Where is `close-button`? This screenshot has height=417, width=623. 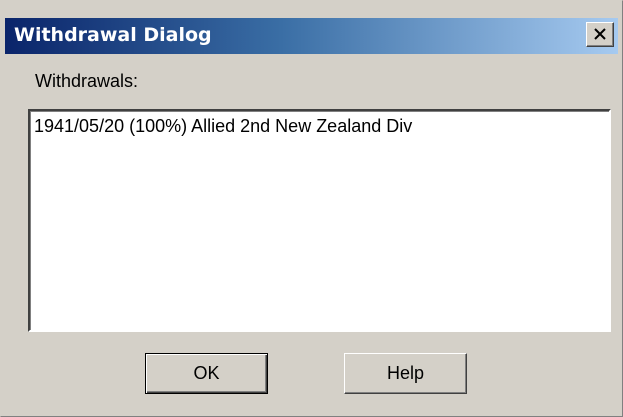
close-button is located at coordinates (600, 34).